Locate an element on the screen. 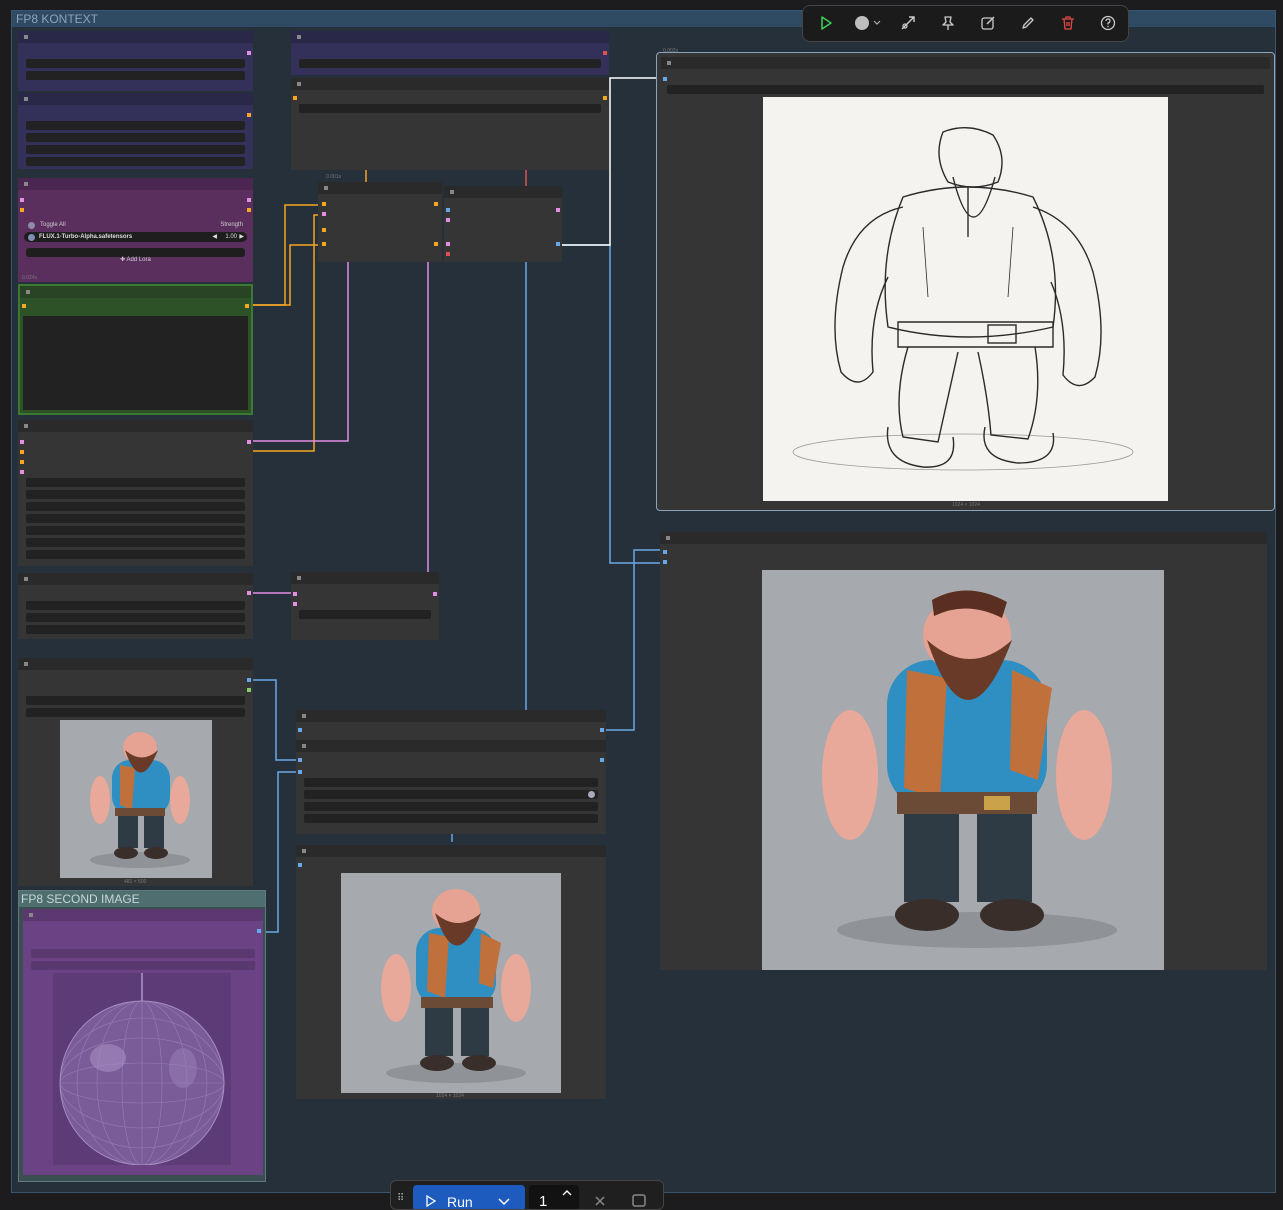  node-image-stitch is located at coordinates (451, 772).